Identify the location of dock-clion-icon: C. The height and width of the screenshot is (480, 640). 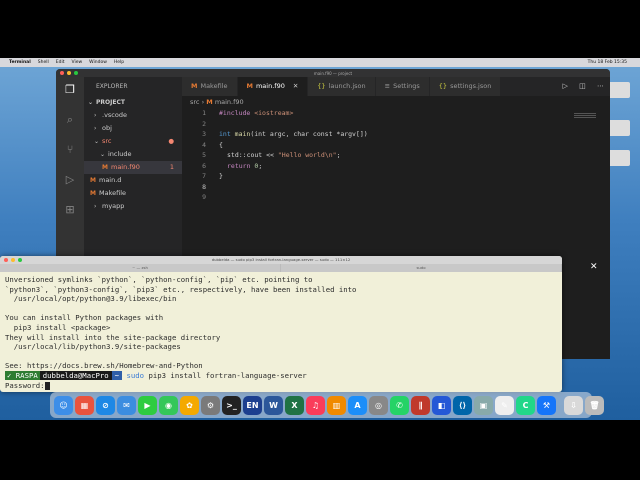
(525, 405).